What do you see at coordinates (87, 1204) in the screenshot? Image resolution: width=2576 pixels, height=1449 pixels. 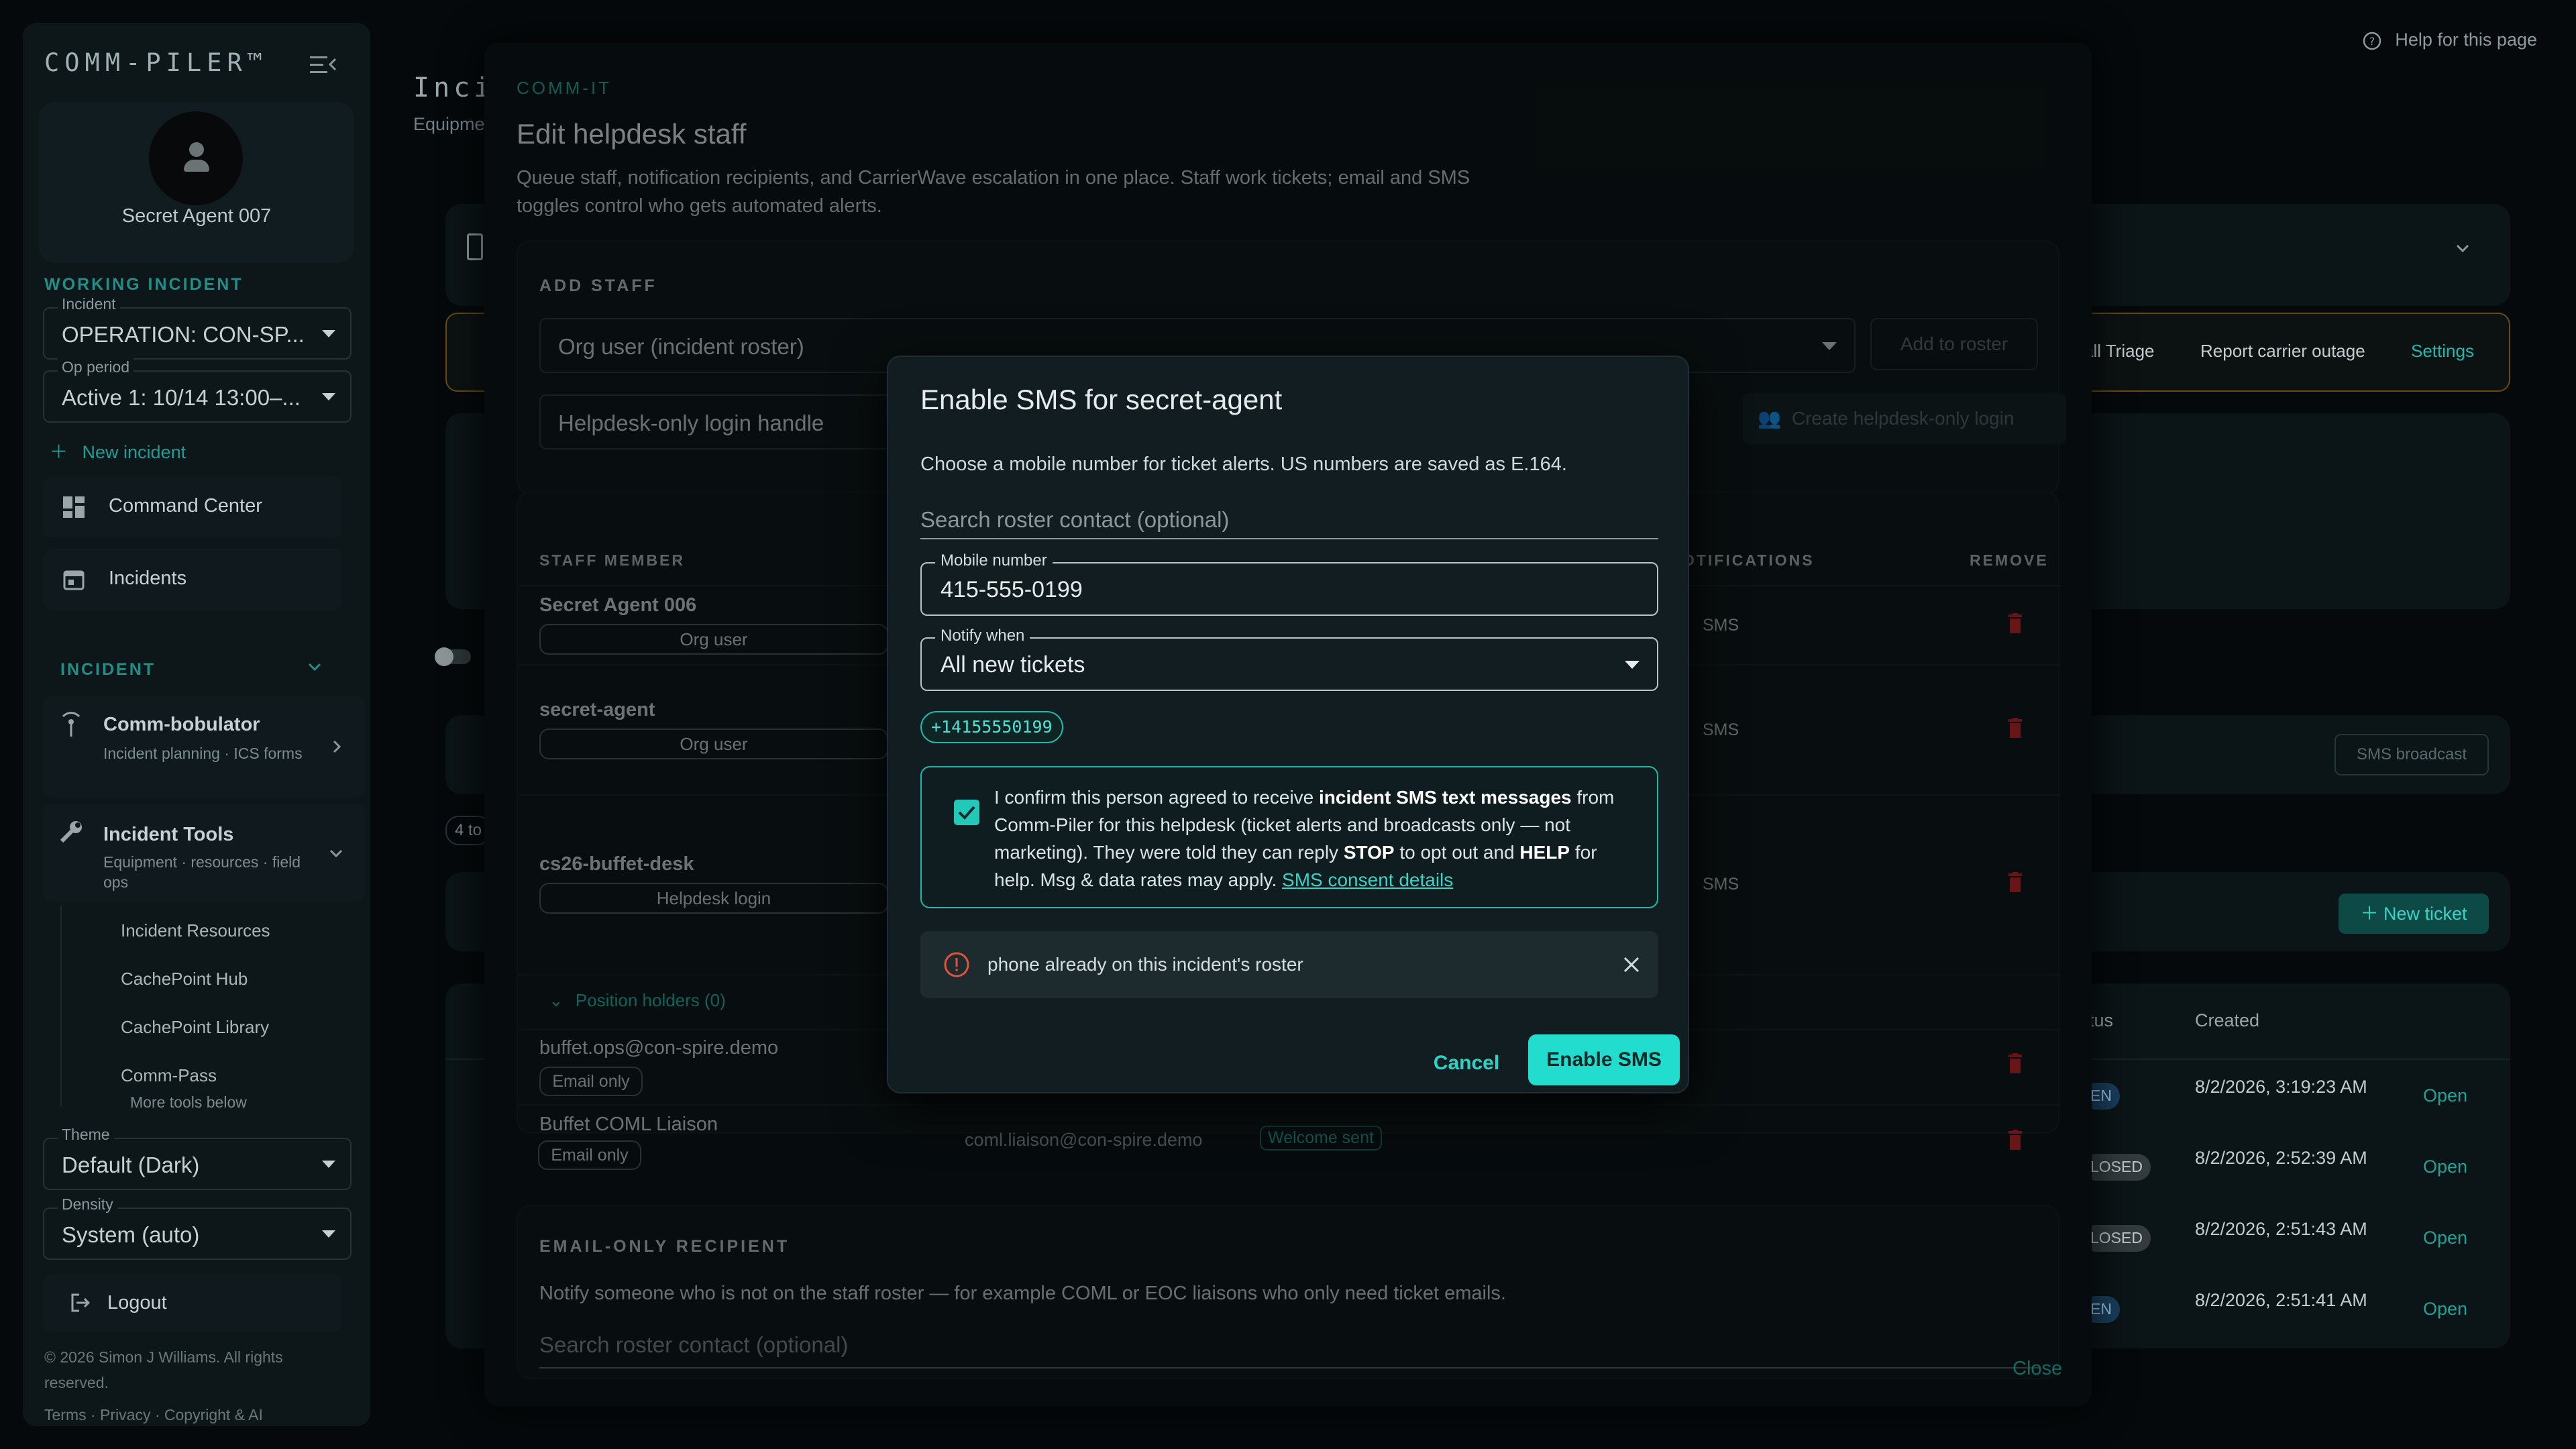 I see `density-label: Density` at bounding box center [87, 1204].